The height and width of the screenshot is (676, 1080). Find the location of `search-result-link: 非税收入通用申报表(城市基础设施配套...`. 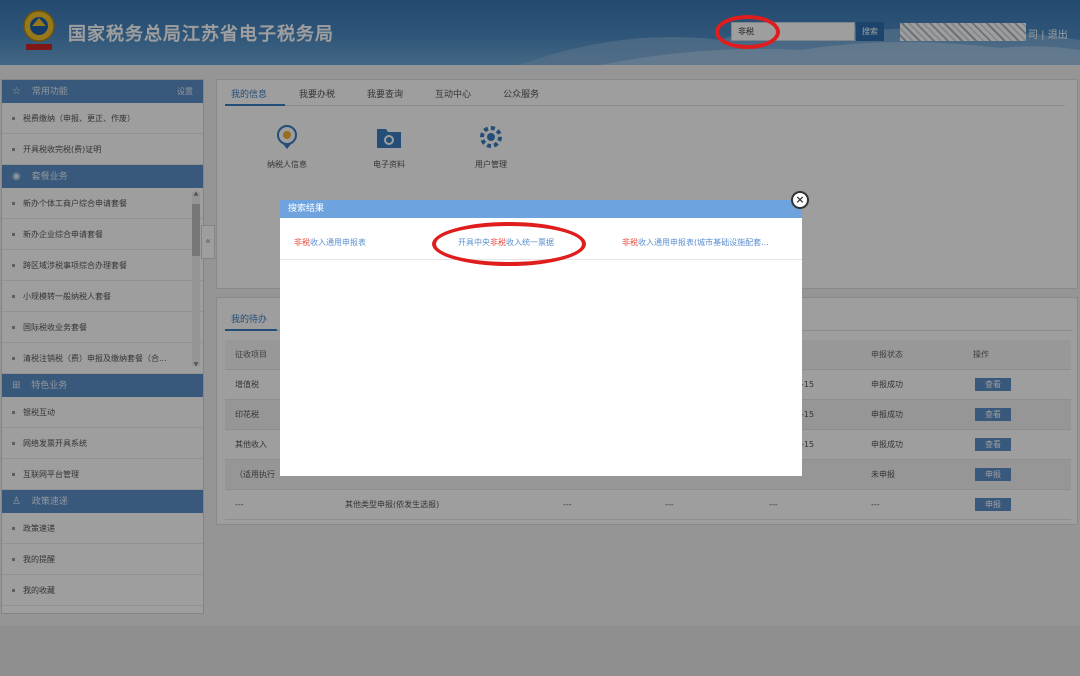

search-result-link: 非税收入通用申报表(城市基础设施配套... is located at coordinates (707, 243).